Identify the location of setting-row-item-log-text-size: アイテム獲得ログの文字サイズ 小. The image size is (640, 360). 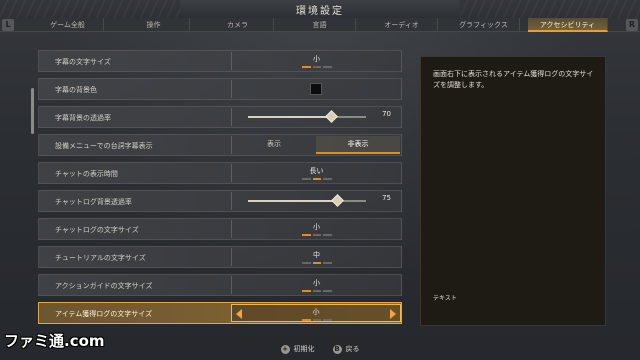
(220, 313).